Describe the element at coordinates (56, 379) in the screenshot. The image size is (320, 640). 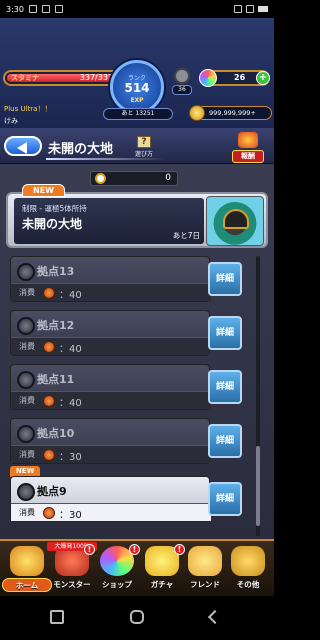
I see `stage-name: 拠点11` at that location.